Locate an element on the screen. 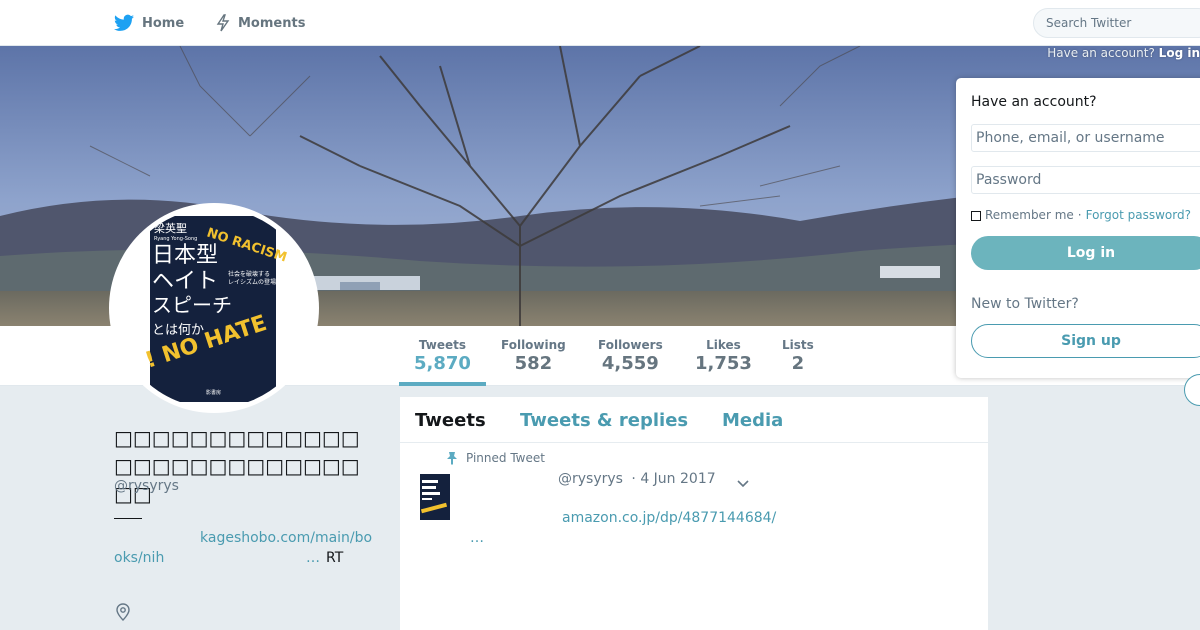  book-subtitle-2: レイシズムの登場 is located at coordinates (252, 282).